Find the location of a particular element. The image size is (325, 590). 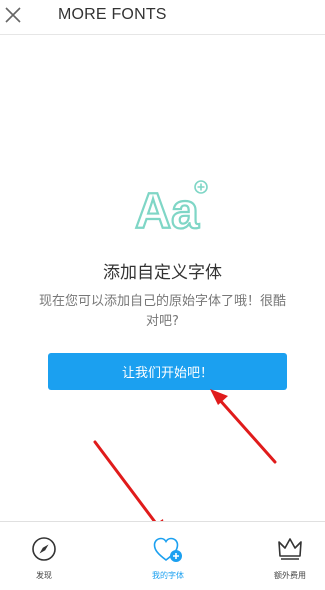

tab-premium-label: 额外费用 is located at coordinates (290, 575).